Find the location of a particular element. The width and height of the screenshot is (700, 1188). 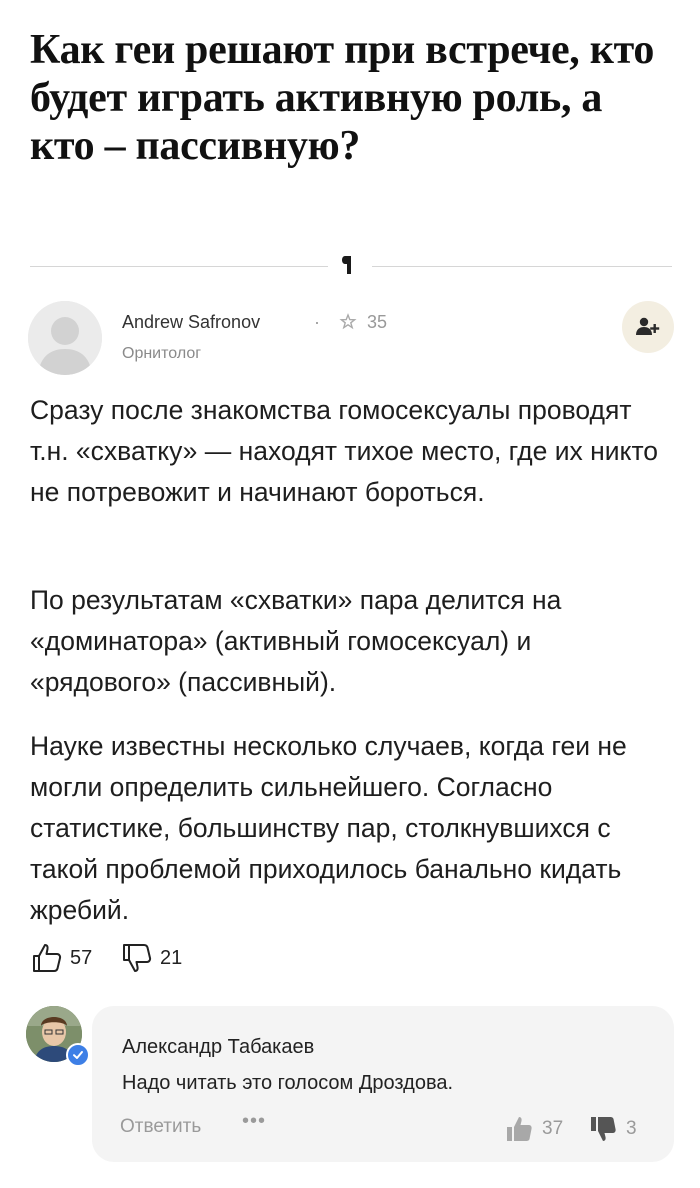

author-rating: 35 is located at coordinates (377, 322).